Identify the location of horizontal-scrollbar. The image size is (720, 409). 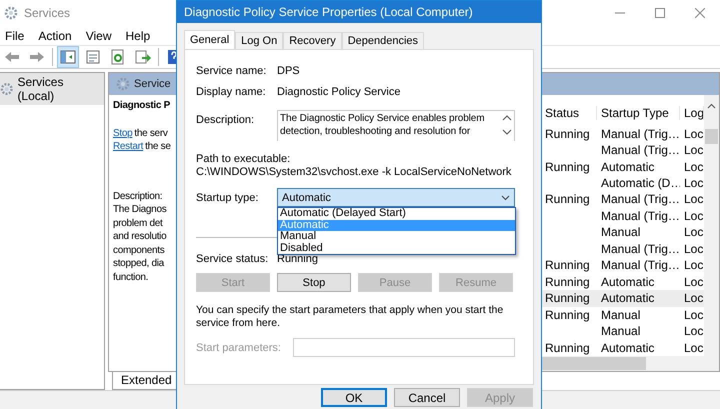
(630, 363).